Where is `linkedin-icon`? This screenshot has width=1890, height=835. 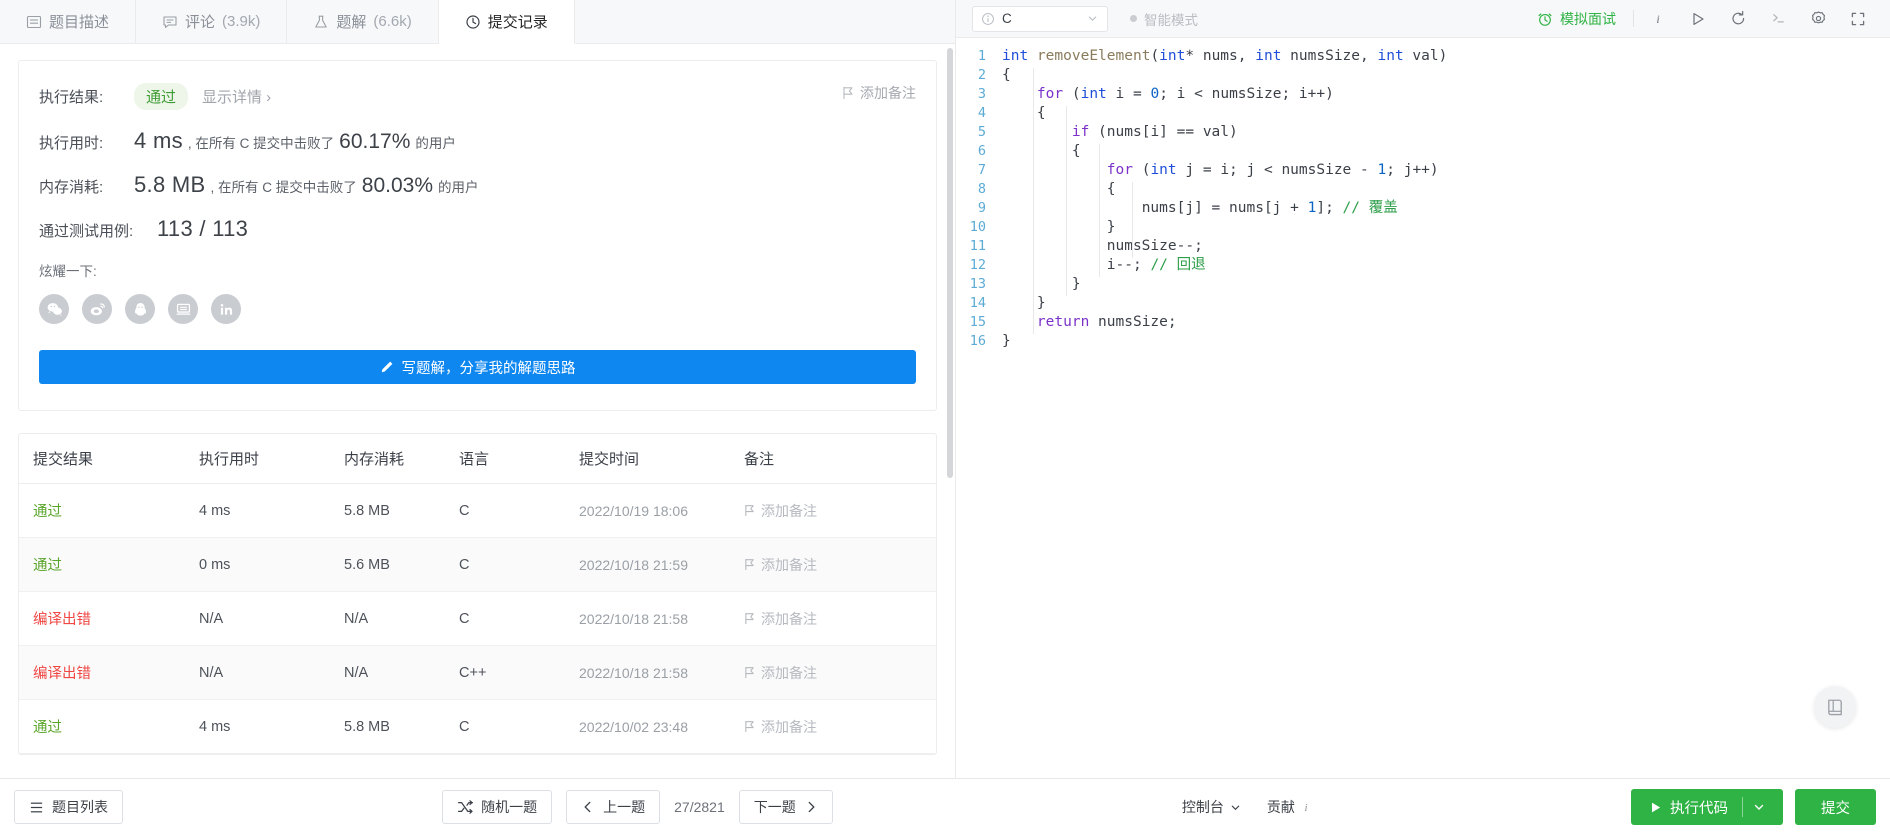
linkedin-icon is located at coordinates (226, 309).